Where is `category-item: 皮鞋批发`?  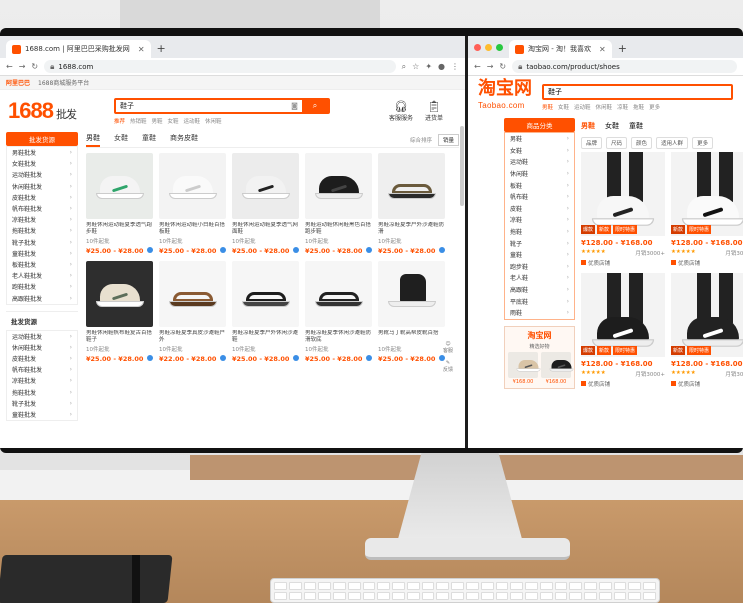 category-item: 皮鞋批发 is located at coordinates (42, 197).